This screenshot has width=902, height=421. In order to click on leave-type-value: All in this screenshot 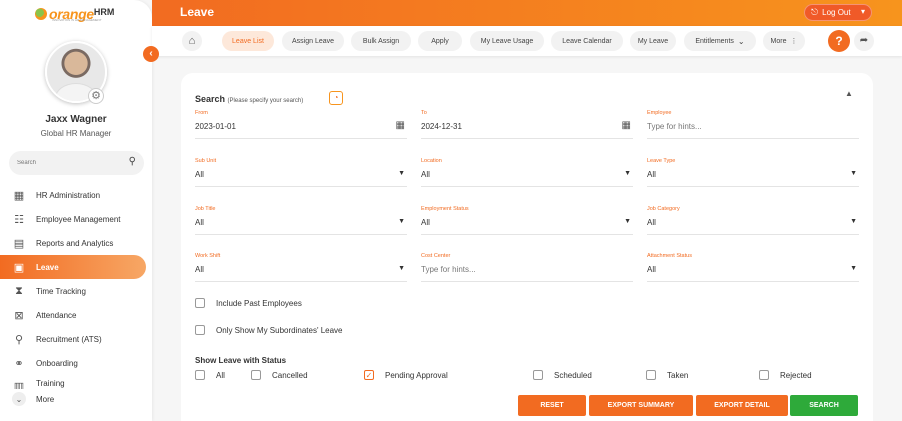, I will do `click(651, 174)`.